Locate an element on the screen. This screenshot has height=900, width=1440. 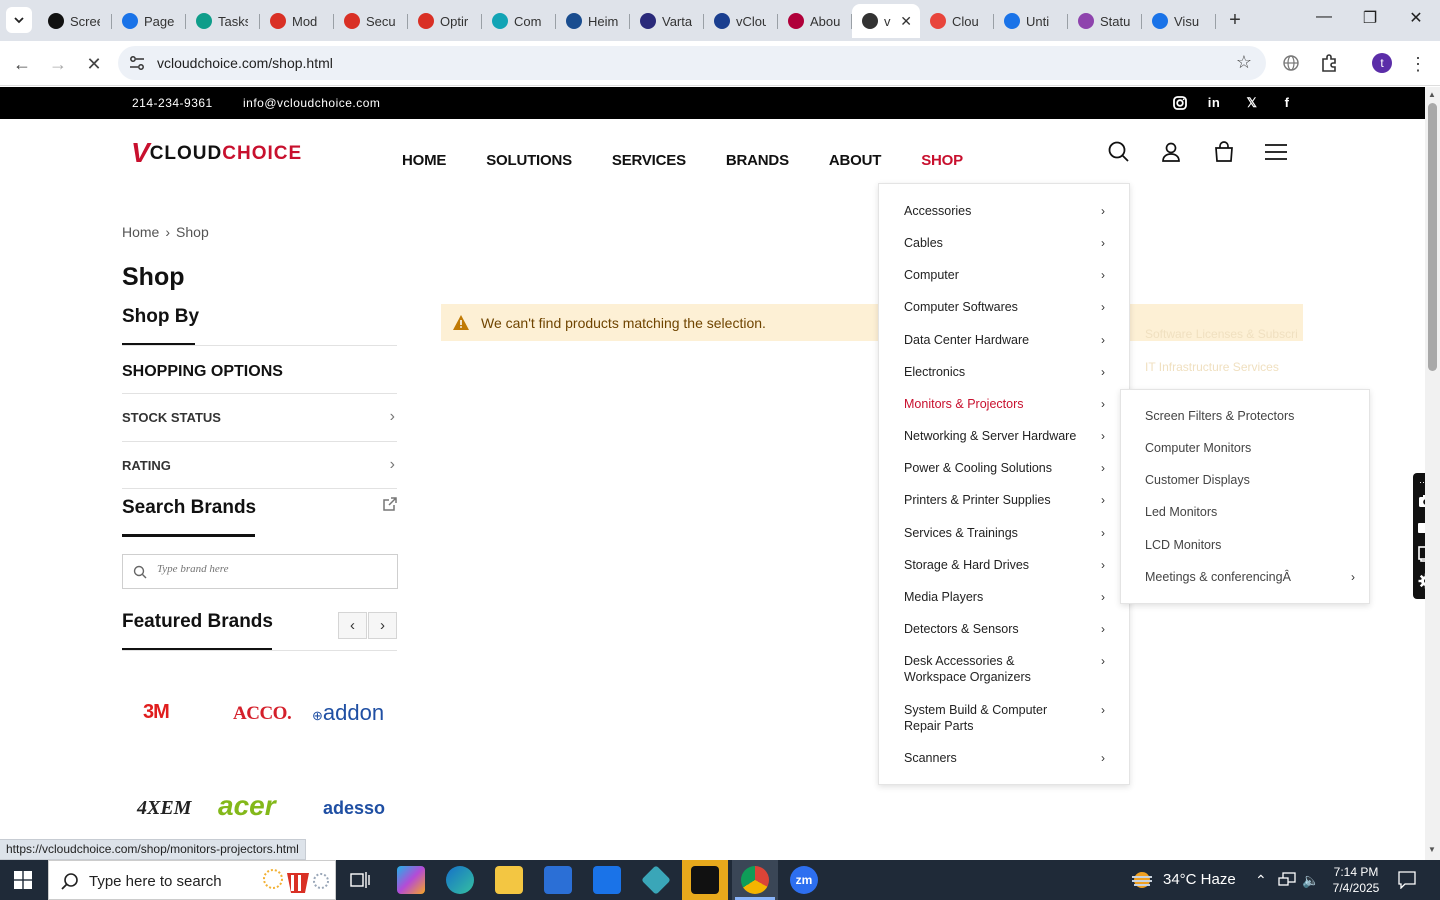
scroll-up-arrow-icon: ▲ is located at coordinates (1432, 94).